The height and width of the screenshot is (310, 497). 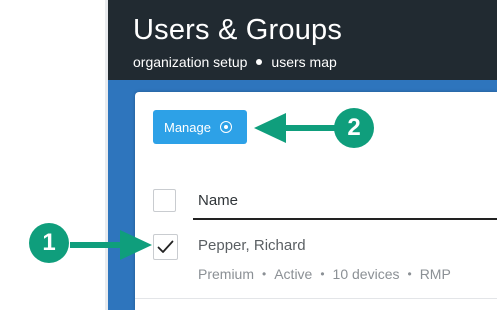 I want to click on breadcrumb: organization setup users map, so click(x=235, y=62).